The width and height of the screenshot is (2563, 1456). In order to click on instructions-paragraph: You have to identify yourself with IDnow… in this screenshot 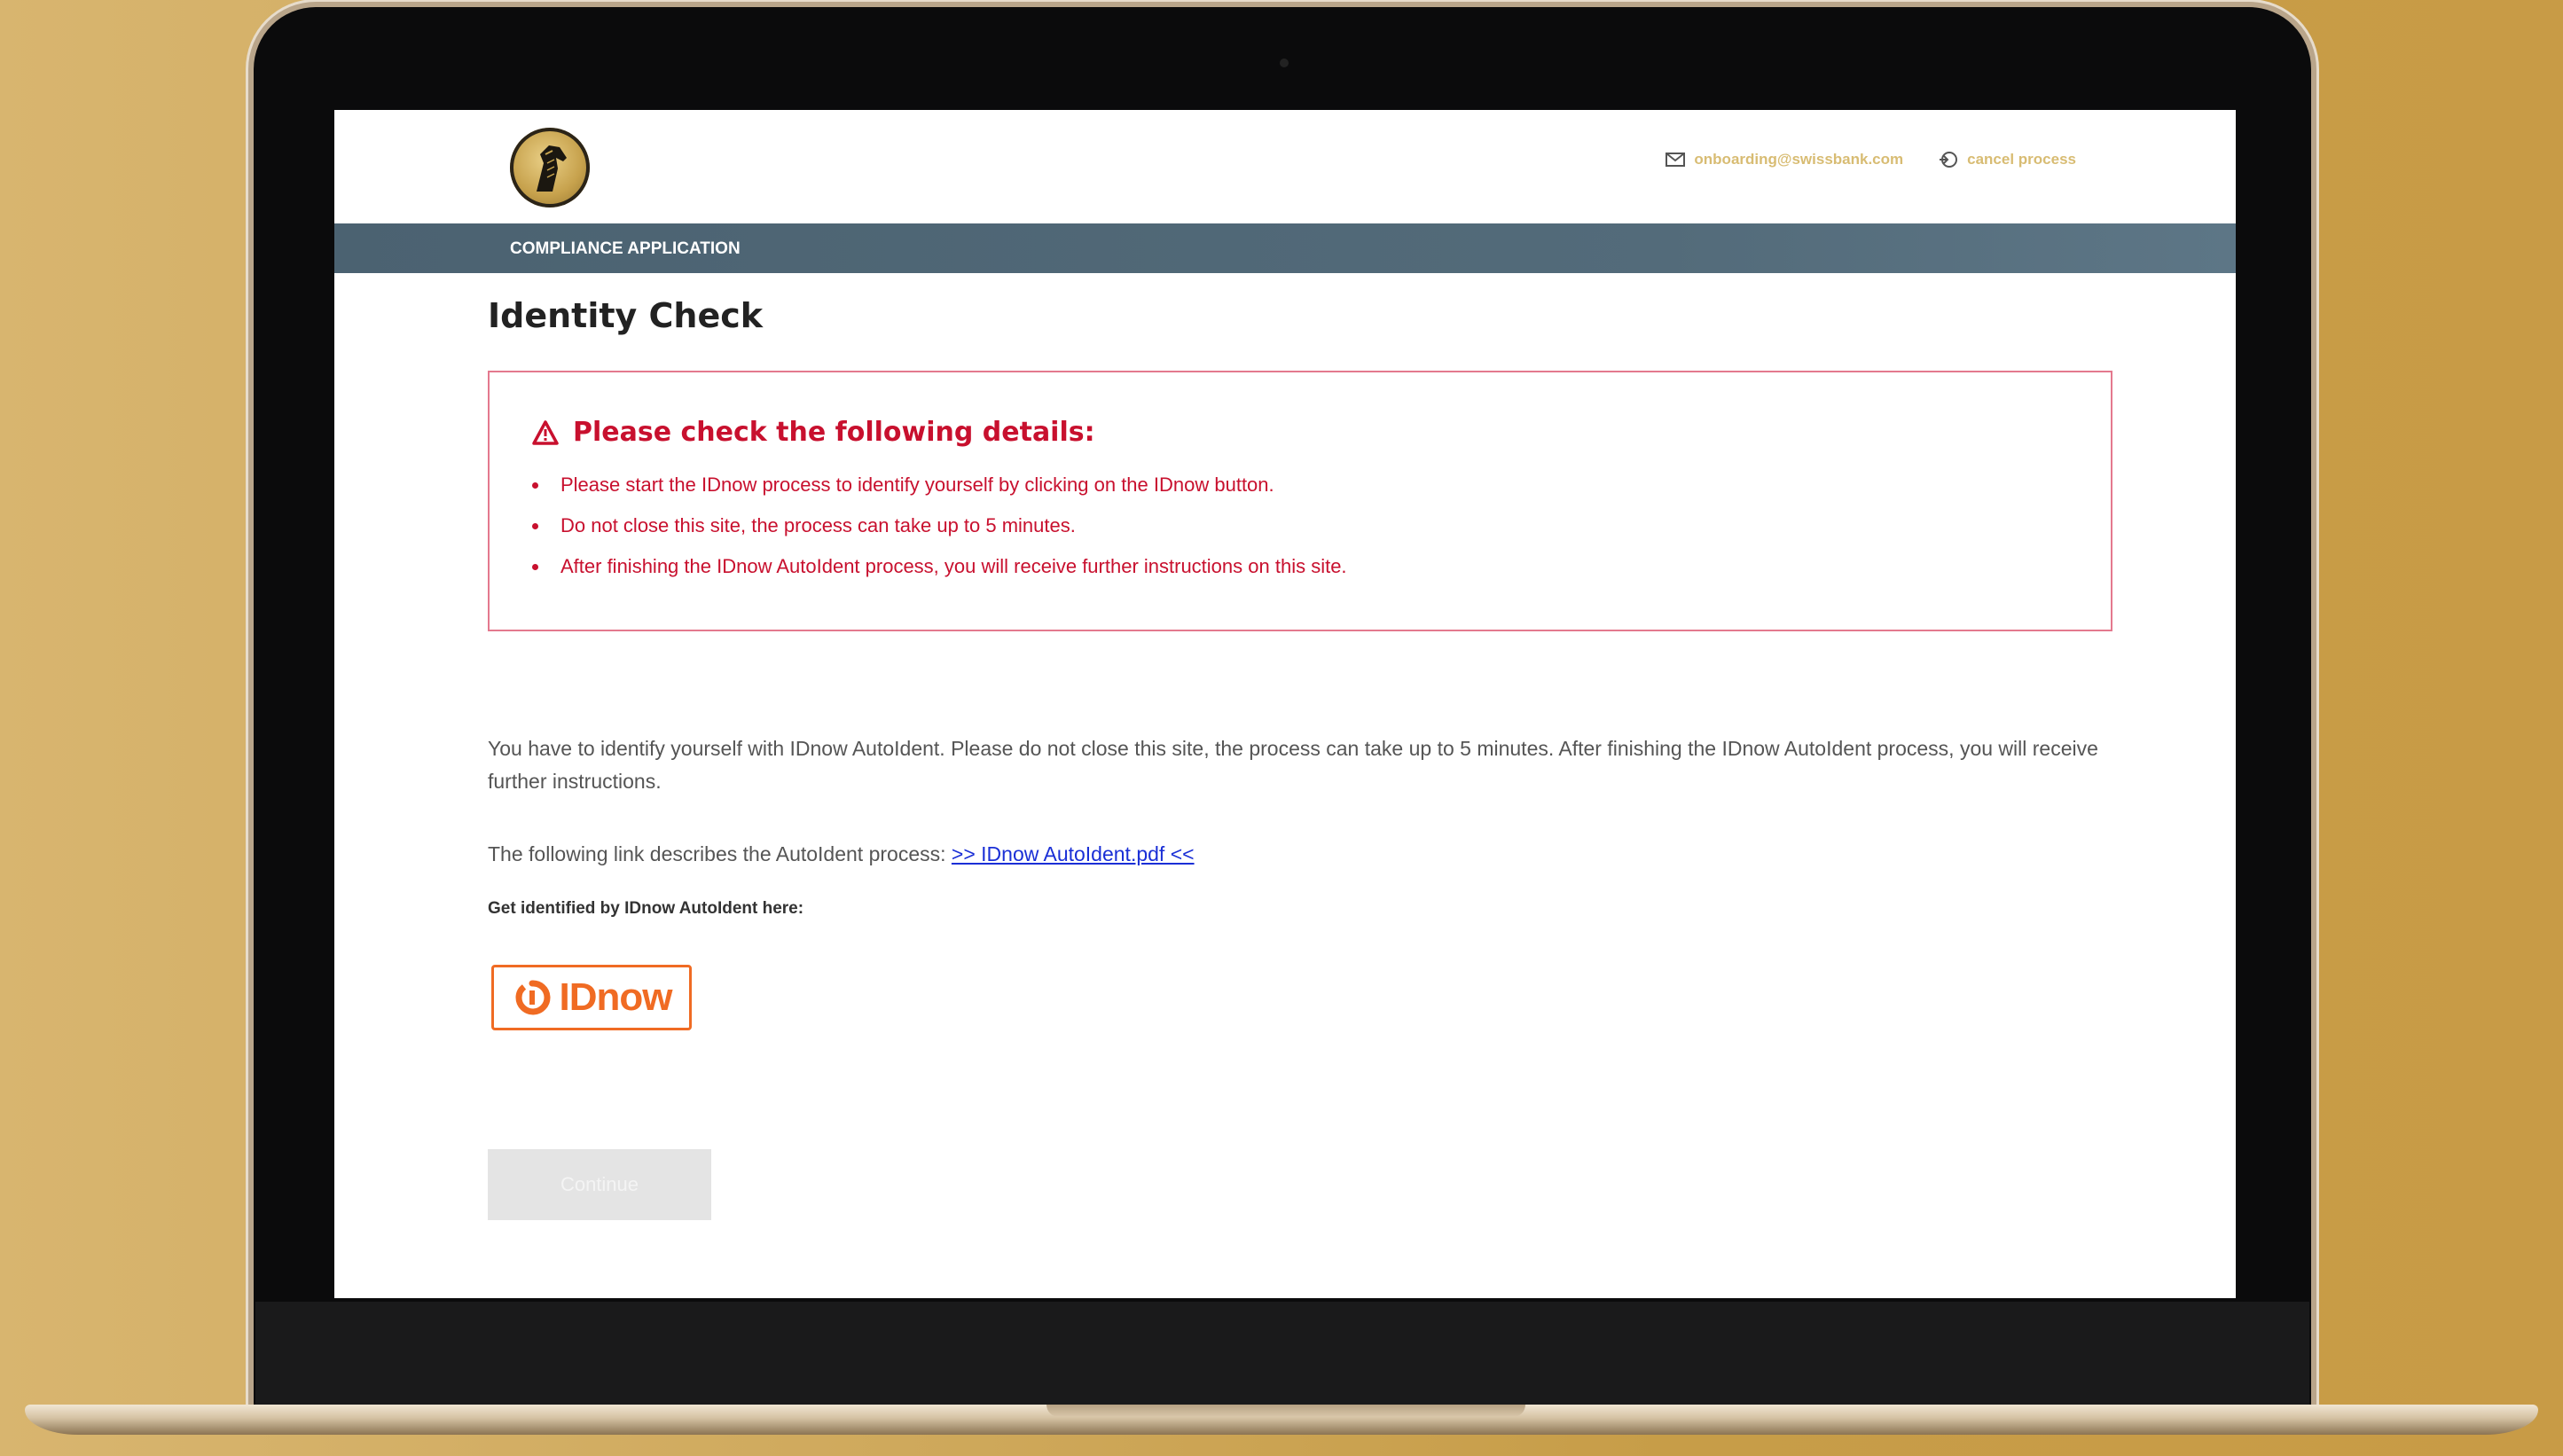, I will do `click(1293, 765)`.